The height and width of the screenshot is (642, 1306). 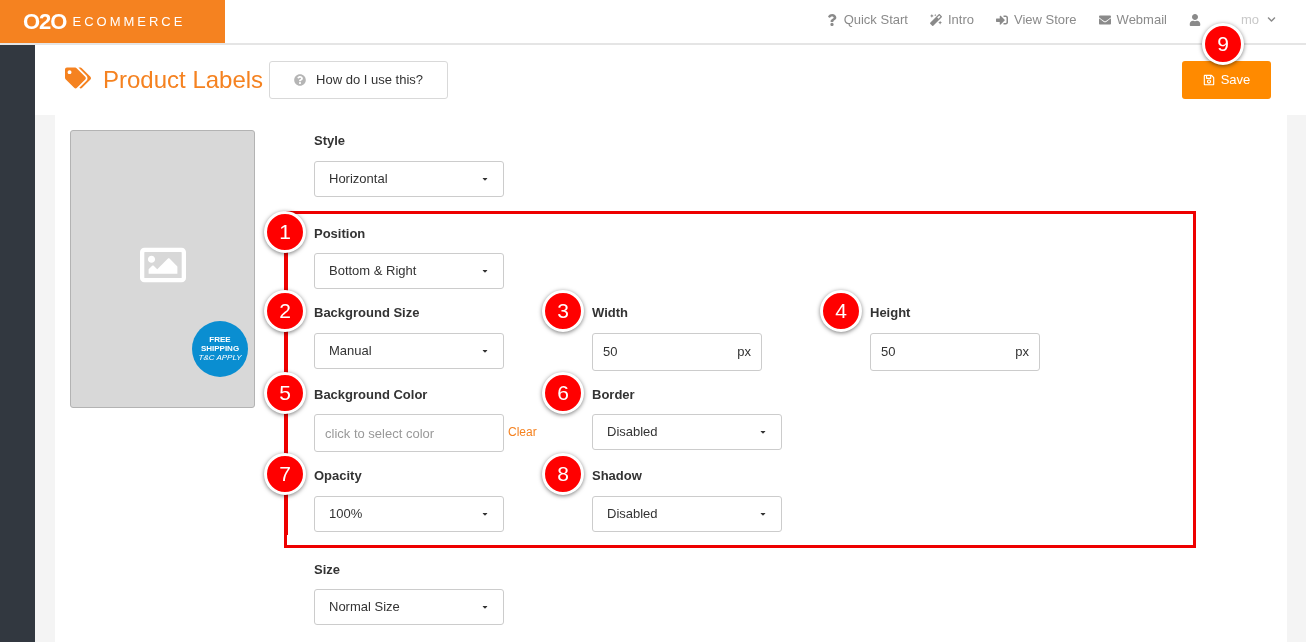 I want to click on nav-link: Quick Start, so click(x=875, y=19).